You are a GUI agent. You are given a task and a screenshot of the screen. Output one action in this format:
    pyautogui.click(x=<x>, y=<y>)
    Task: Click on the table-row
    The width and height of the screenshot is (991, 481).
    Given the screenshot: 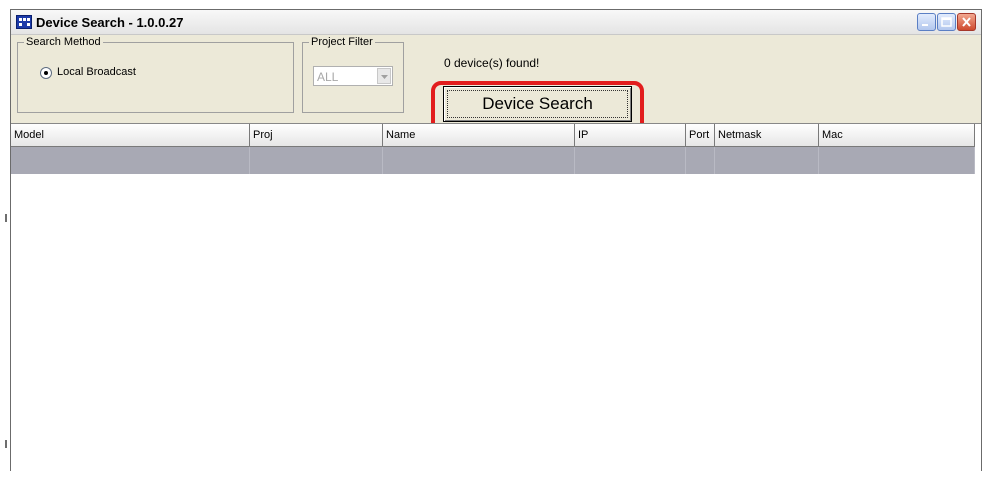 What is the action you would take?
    pyautogui.click(x=493, y=160)
    